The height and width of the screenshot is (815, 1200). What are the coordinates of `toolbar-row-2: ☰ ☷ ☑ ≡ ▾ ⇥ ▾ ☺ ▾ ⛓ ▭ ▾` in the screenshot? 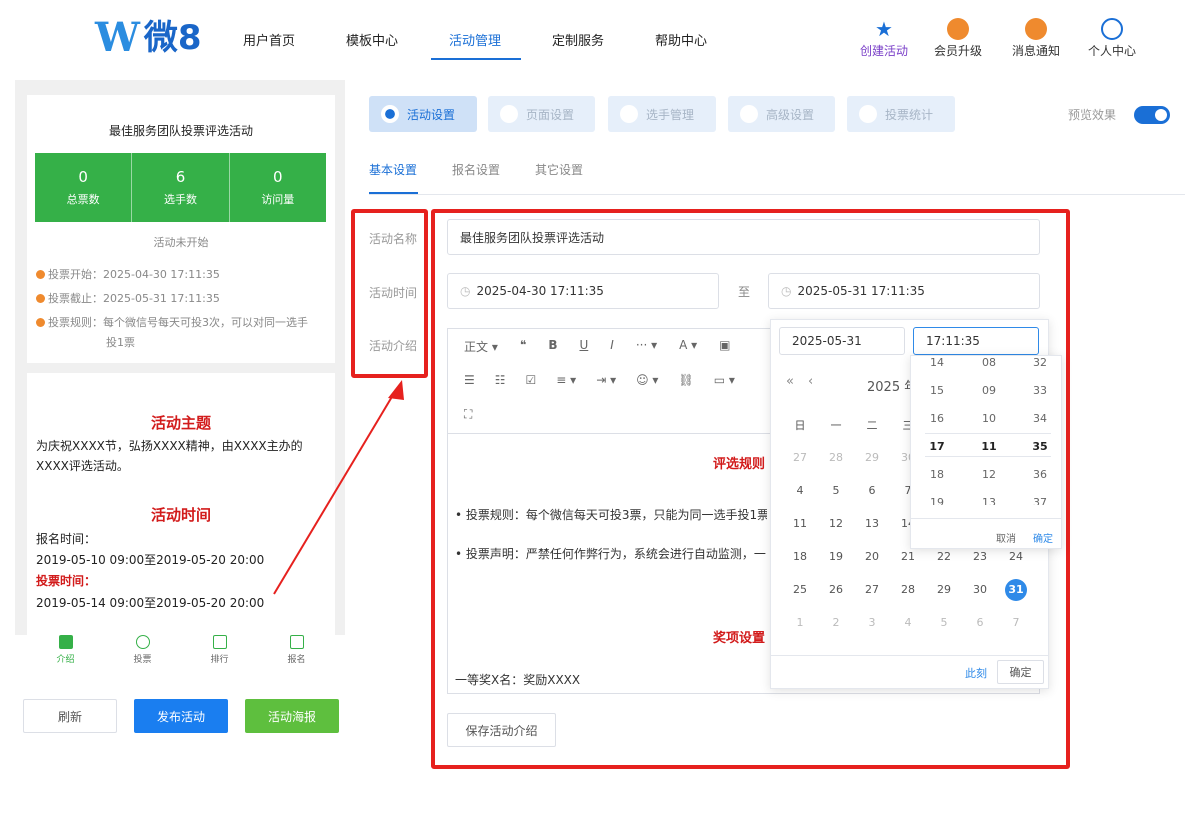 It's located at (599, 380).